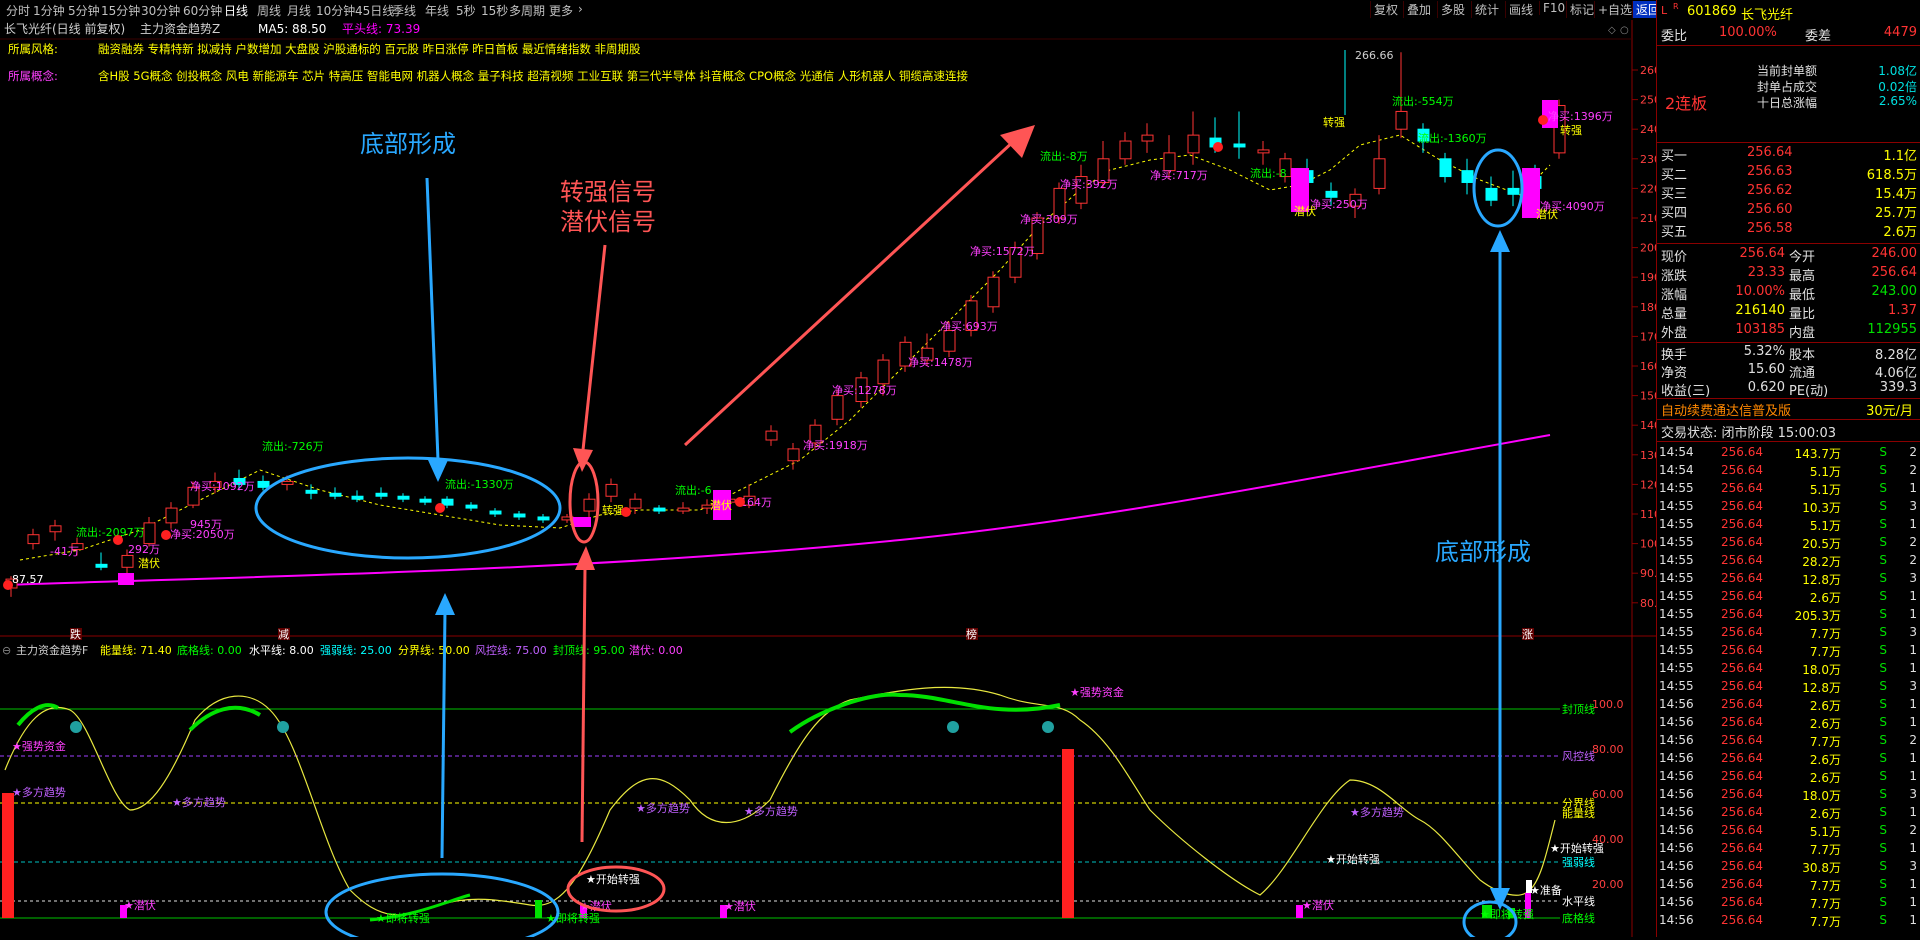  What do you see at coordinates (1788, 211) in the screenshot?
I see `bid-row: 买四 256.60 25.7万` at bounding box center [1788, 211].